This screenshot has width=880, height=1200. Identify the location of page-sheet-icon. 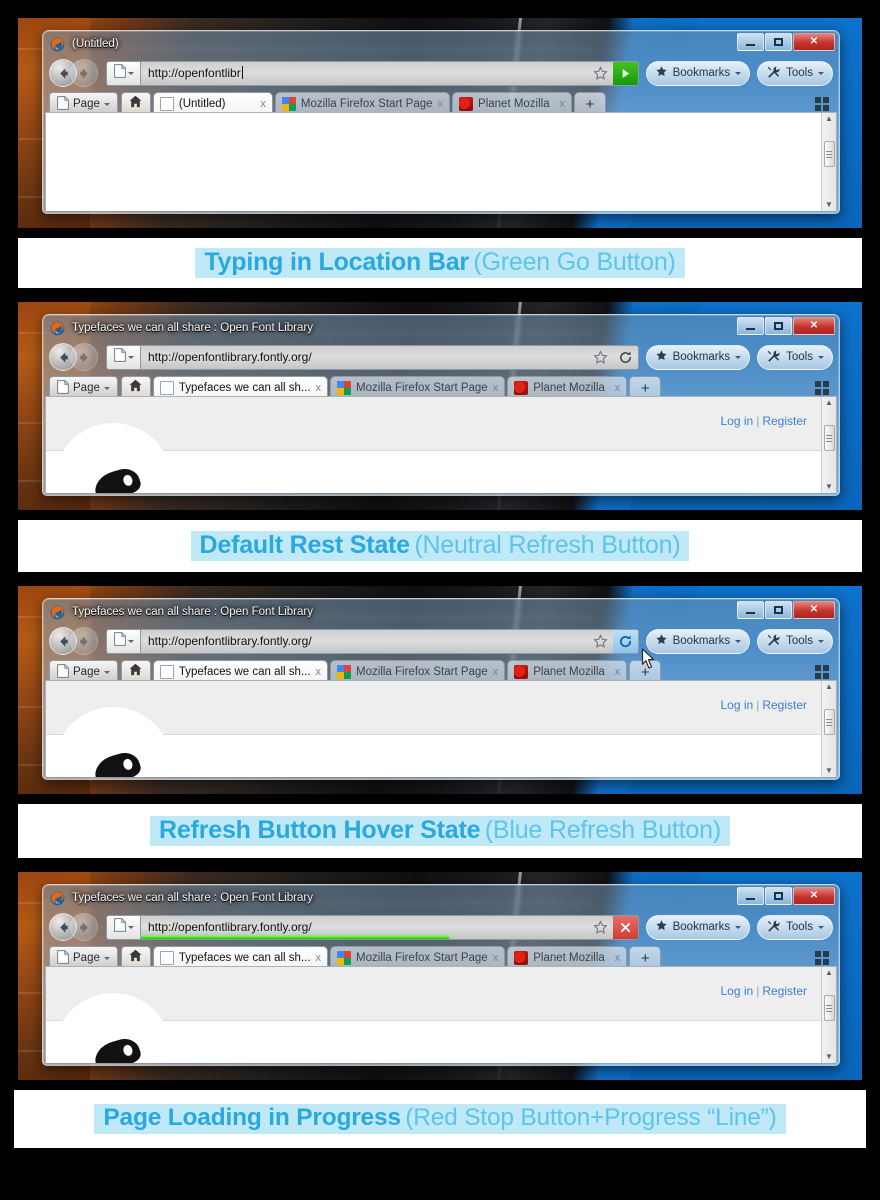
(119, 641).